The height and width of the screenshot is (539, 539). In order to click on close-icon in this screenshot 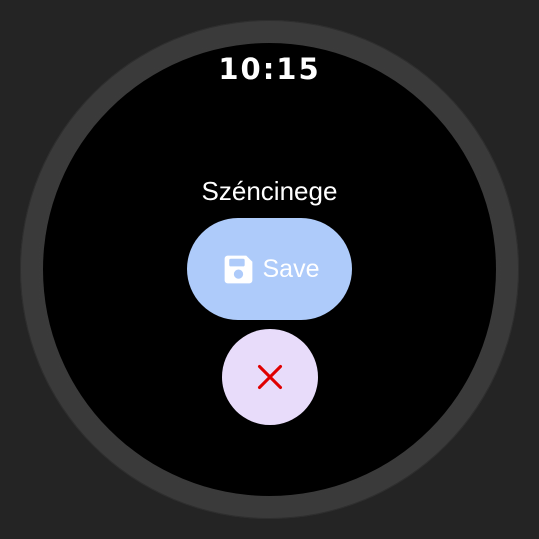, I will do `click(270, 377)`.